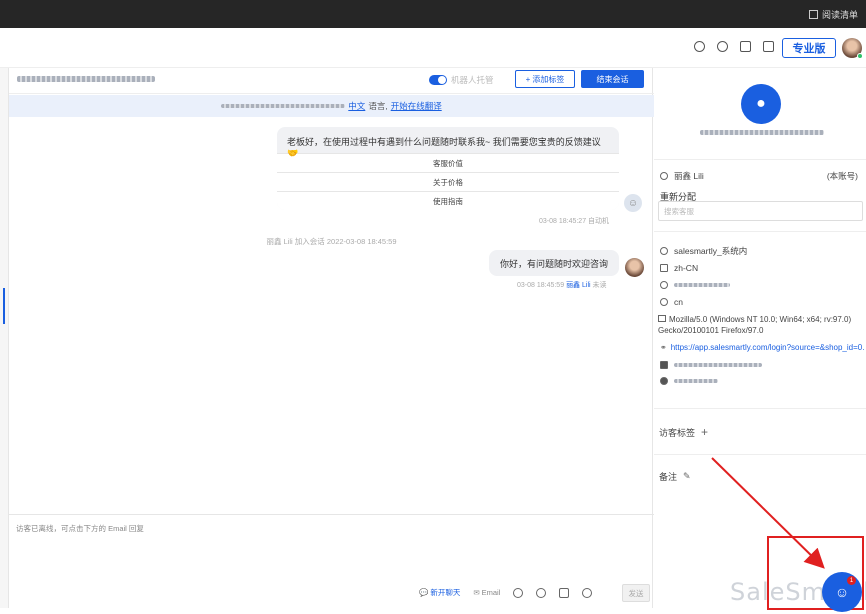  I want to click on bot-message-meta: 03-08 18:45:27 自动机, so click(574, 221).